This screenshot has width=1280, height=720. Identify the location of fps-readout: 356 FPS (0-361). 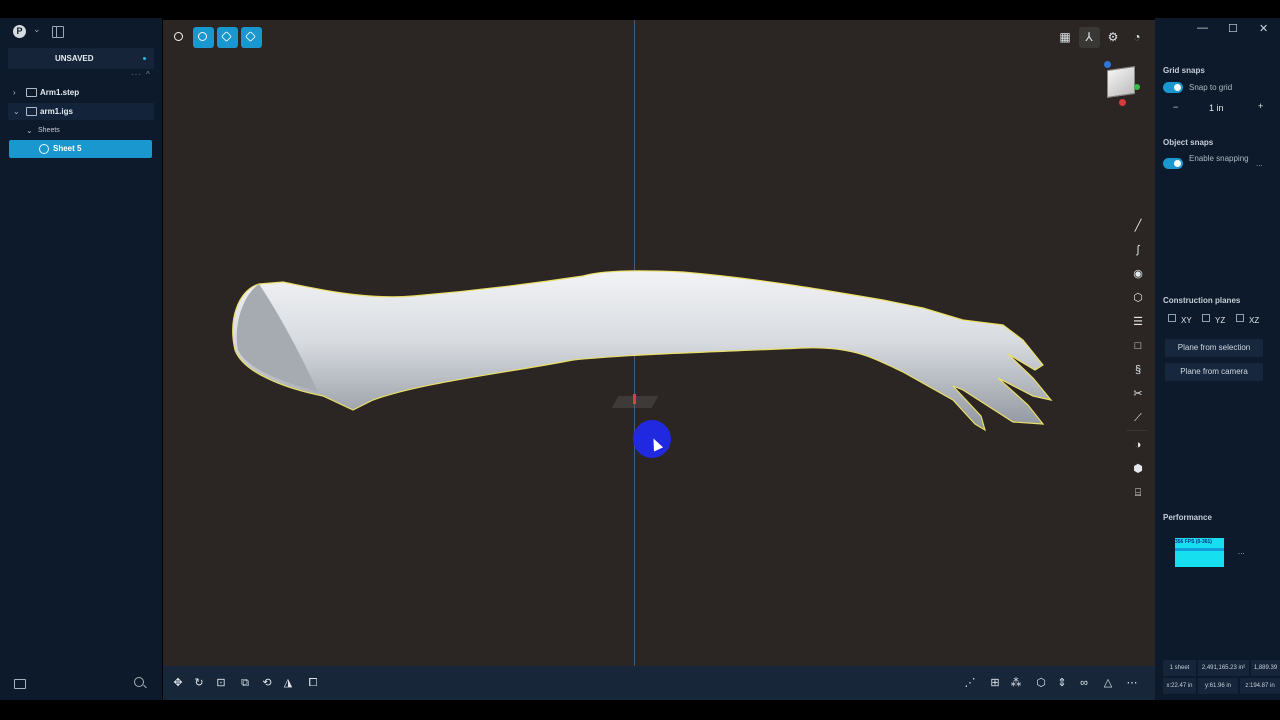
(1193, 542).